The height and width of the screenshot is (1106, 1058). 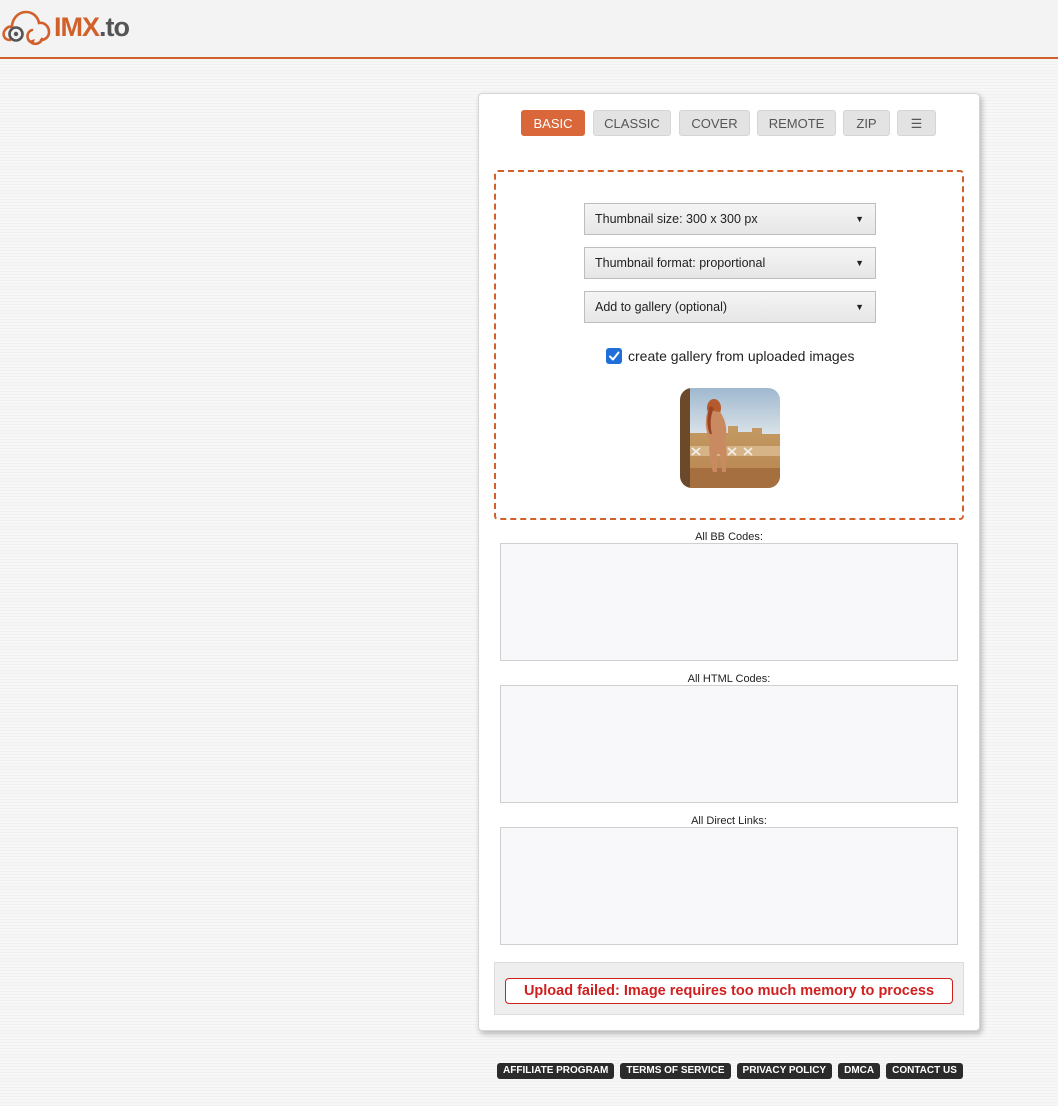 I want to click on footer-link-terms: TERMS OF SERVICE, so click(x=675, y=1071).